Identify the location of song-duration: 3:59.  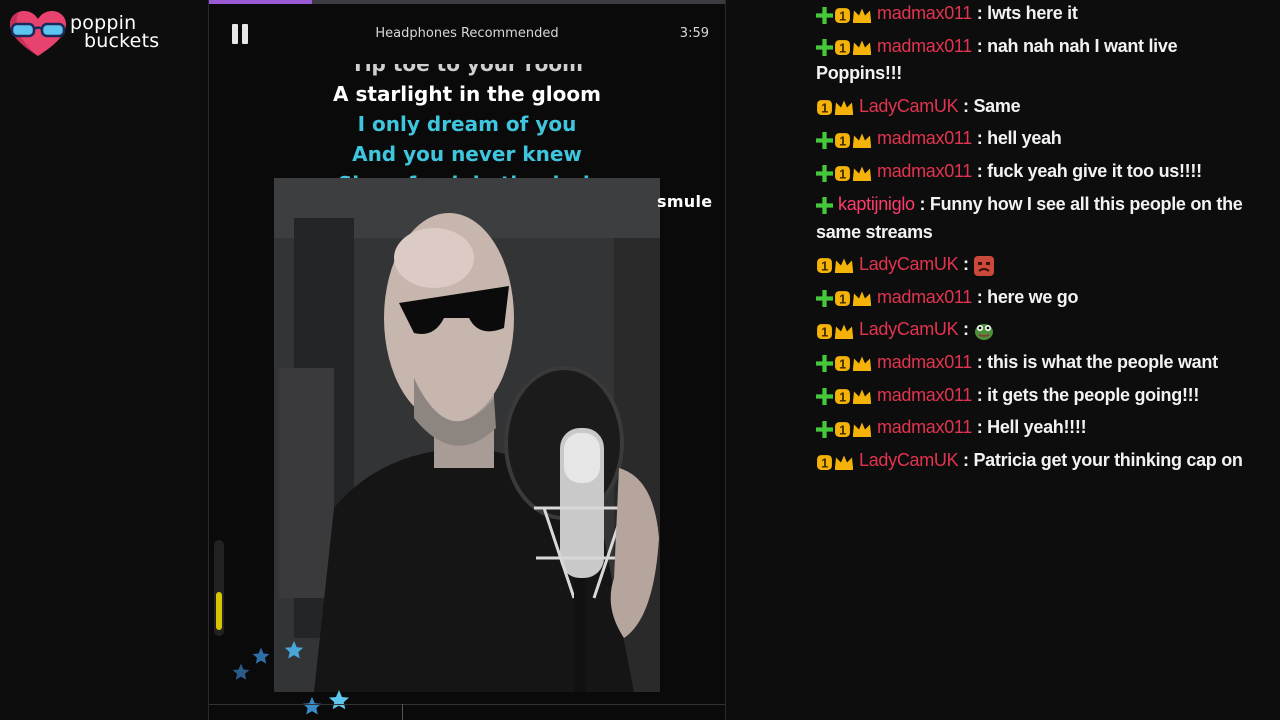
(694, 33).